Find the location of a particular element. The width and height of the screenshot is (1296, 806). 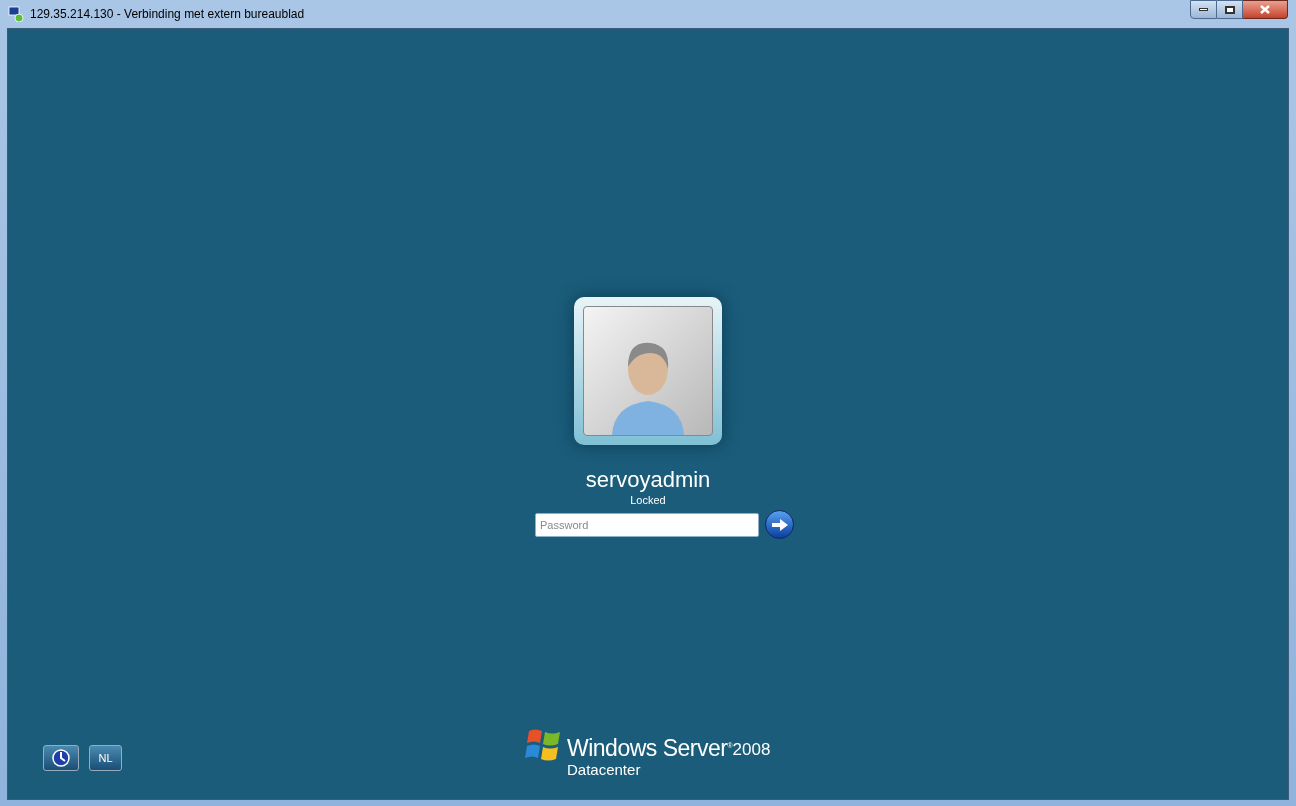

window-title: 129.35.214.130 - Verbinding met extern bureaublad is located at coordinates (167, 14).